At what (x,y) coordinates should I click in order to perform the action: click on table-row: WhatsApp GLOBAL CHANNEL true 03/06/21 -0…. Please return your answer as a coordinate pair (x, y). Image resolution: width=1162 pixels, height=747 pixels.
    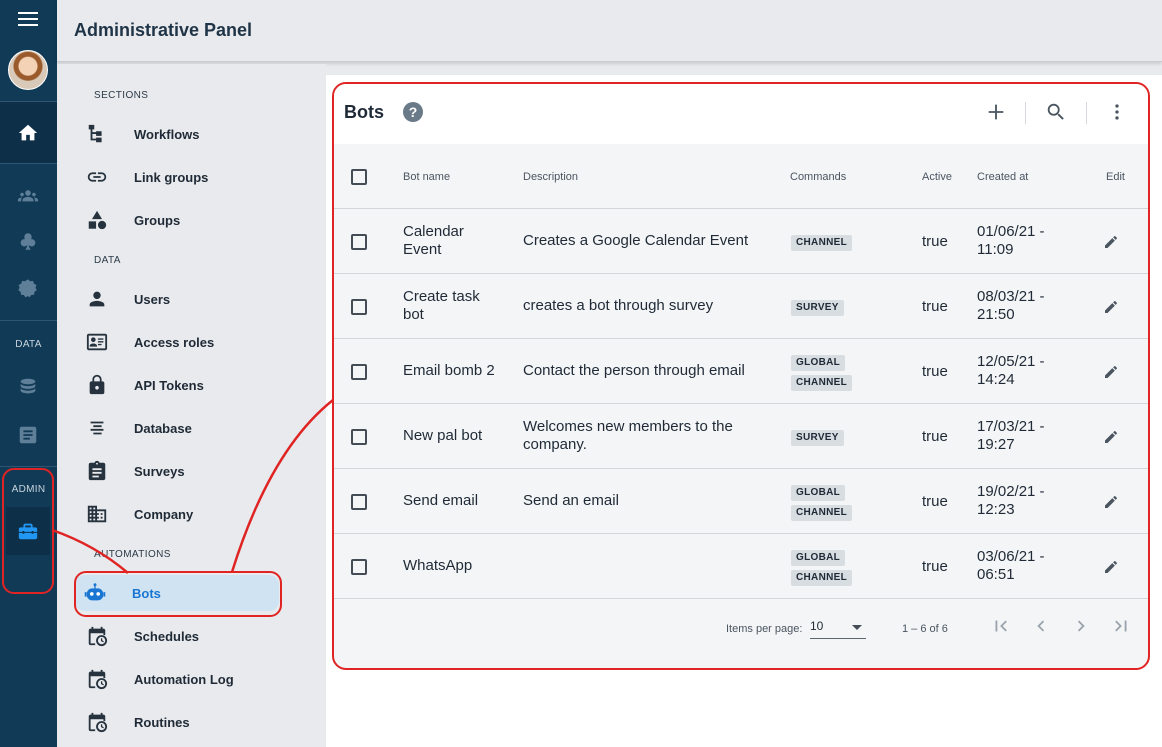
    Looking at the image, I should click on (741, 566).